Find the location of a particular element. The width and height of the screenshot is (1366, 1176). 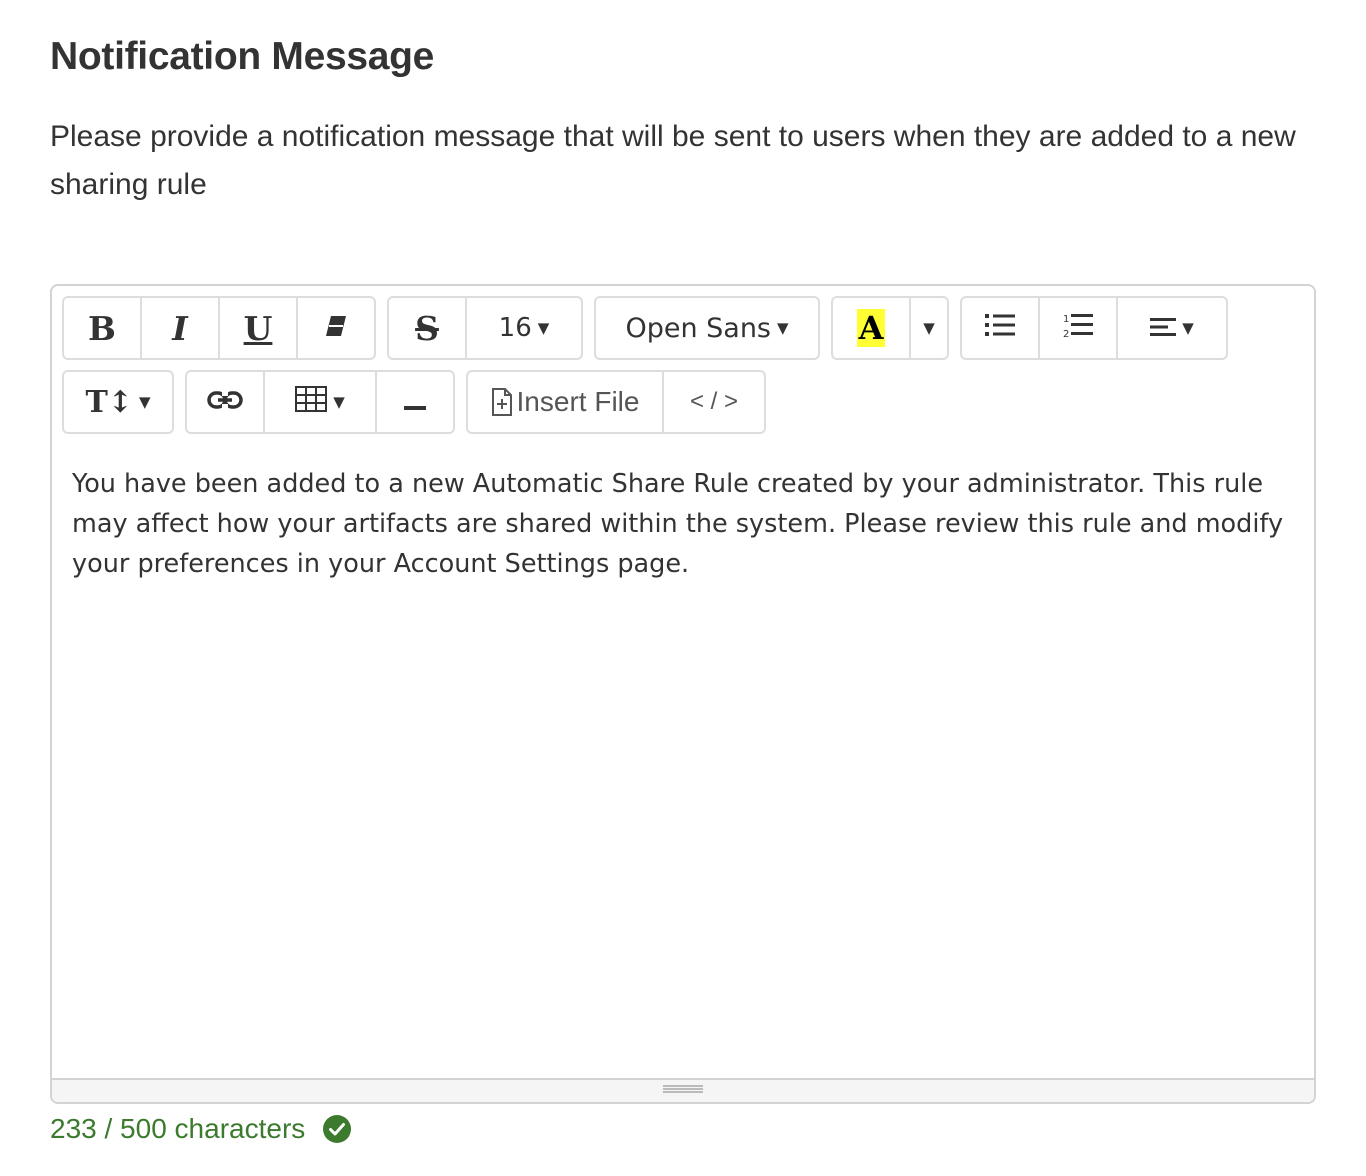

code-view-button: < / > is located at coordinates (714, 402).